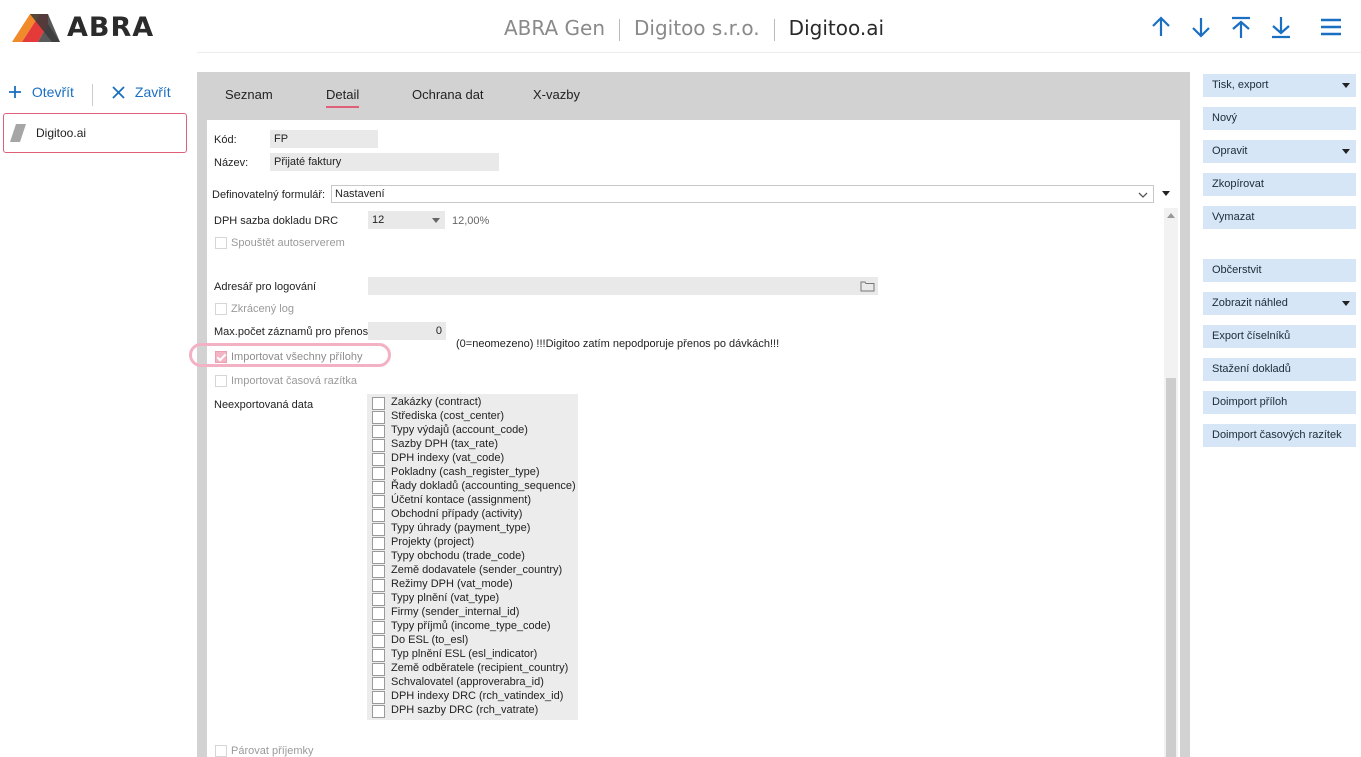 Image resolution: width=1361 pixels, height=757 pixels. What do you see at coordinates (867, 286) in the screenshot?
I see `folder-icon` at bounding box center [867, 286].